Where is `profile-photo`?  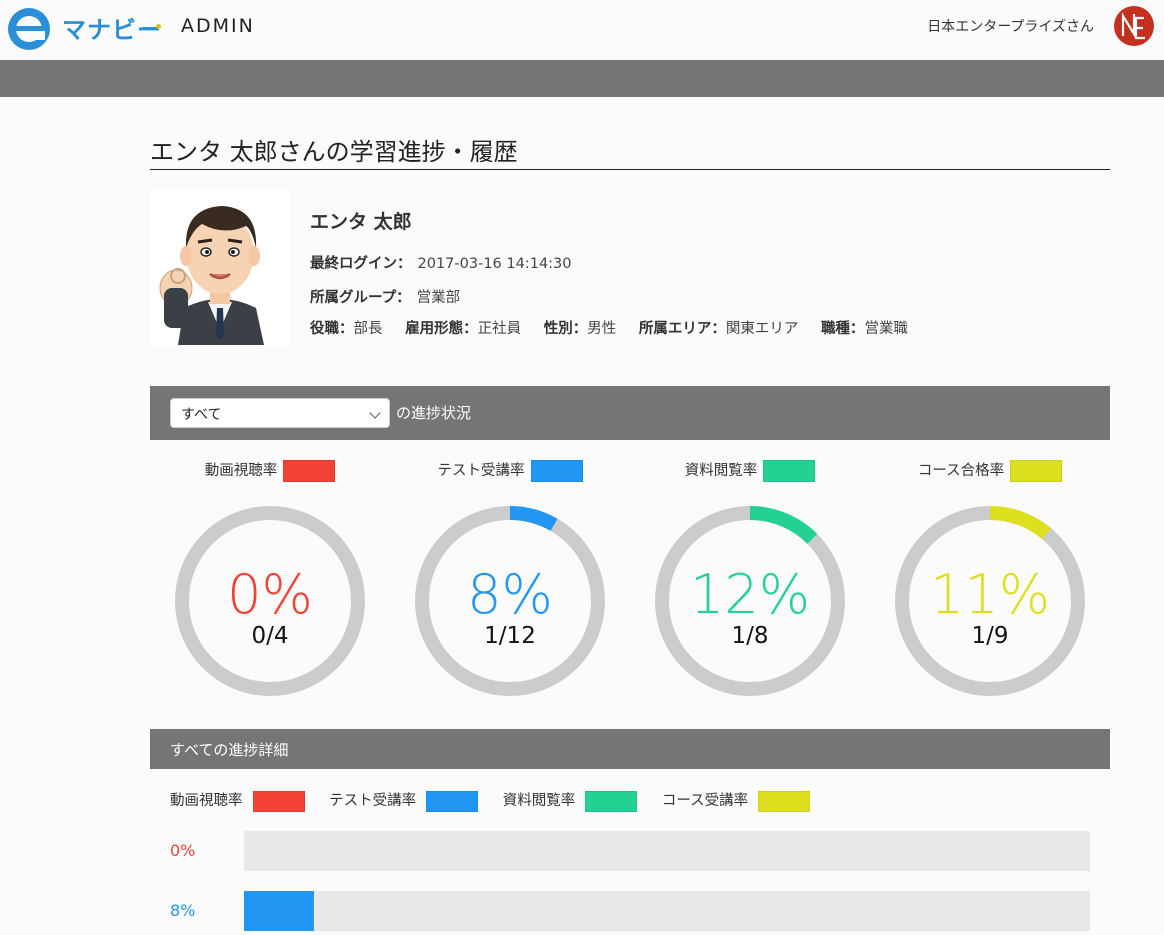
profile-photo is located at coordinates (220, 267).